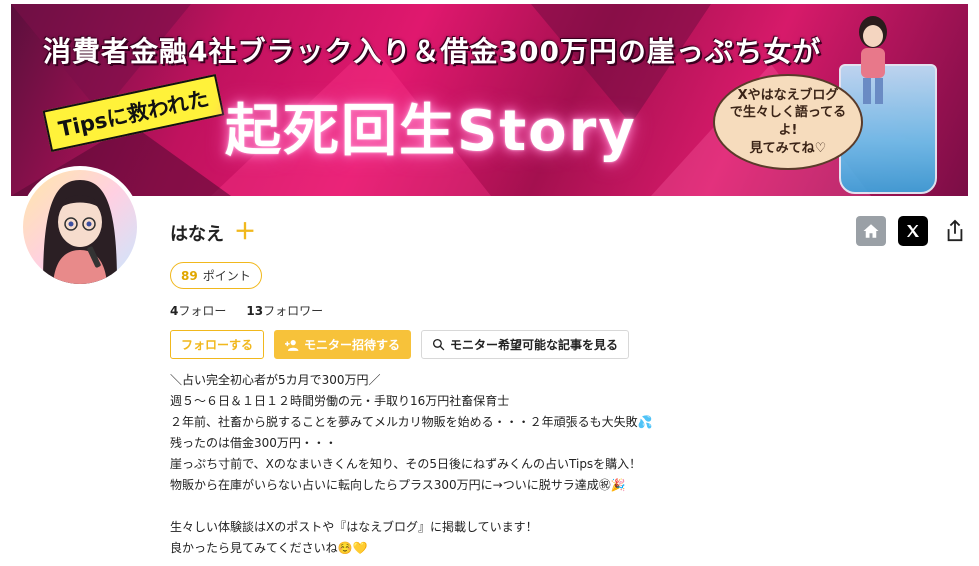 The width and height of the screenshot is (979, 566). Describe the element at coordinates (293, 311) in the screenshot. I see `followers-label: フォロワー` at that location.